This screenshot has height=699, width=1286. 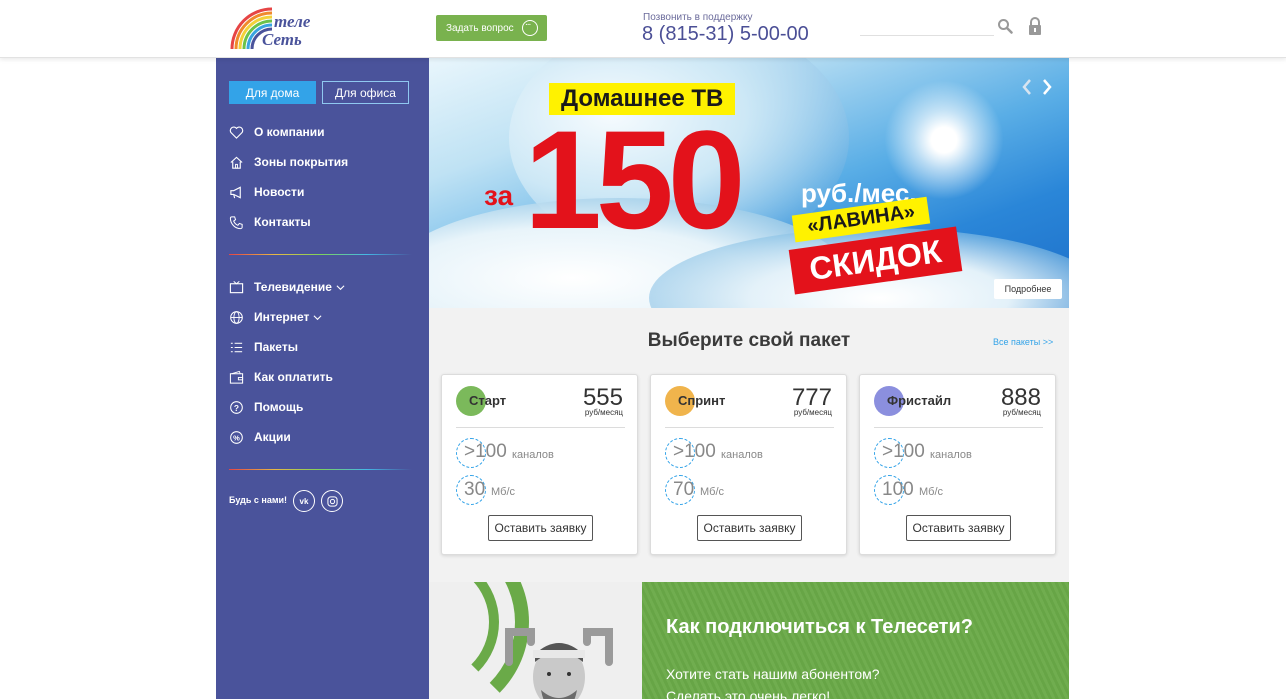 I want to click on sidebar-item-label: Зоны покрытия, so click(x=301, y=162).